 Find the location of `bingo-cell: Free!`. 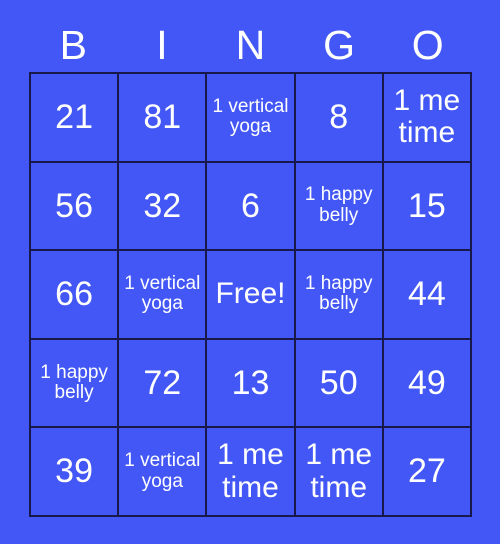

bingo-cell: Free! is located at coordinates (251, 295).